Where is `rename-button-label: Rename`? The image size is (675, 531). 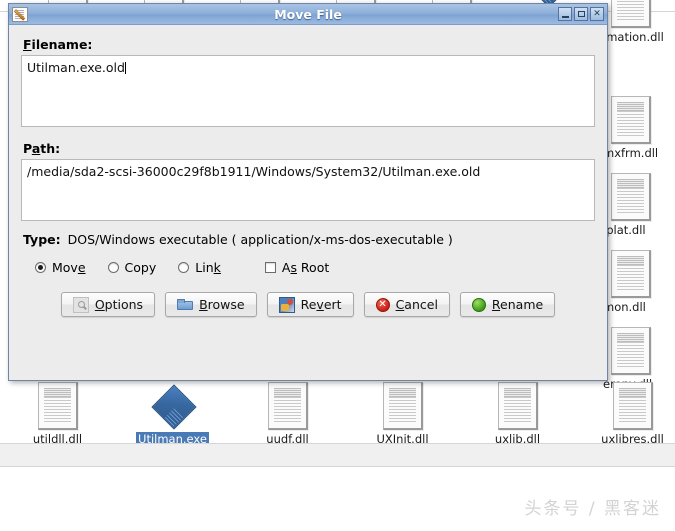
rename-button-label: Rename is located at coordinates (517, 304).